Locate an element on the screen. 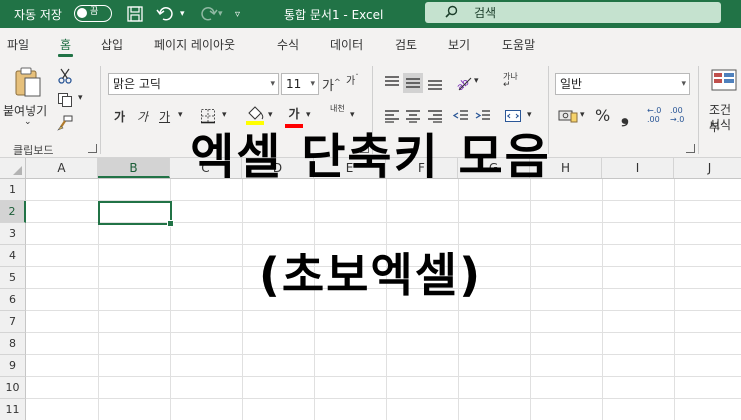 Image resolution: width=741 pixels, height=420 pixels. number-format-value: 일반 is located at coordinates (571, 84).